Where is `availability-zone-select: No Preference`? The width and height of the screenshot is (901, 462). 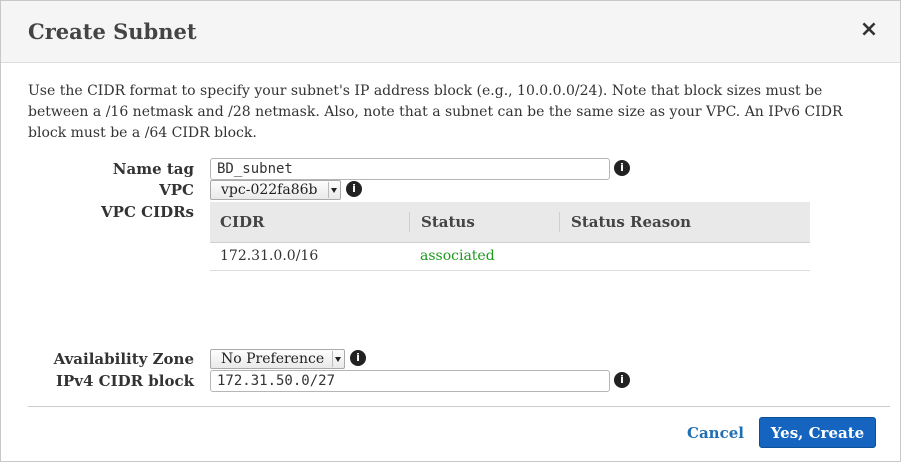
availability-zone-select: No Preference is located at coordinates (277, 359).